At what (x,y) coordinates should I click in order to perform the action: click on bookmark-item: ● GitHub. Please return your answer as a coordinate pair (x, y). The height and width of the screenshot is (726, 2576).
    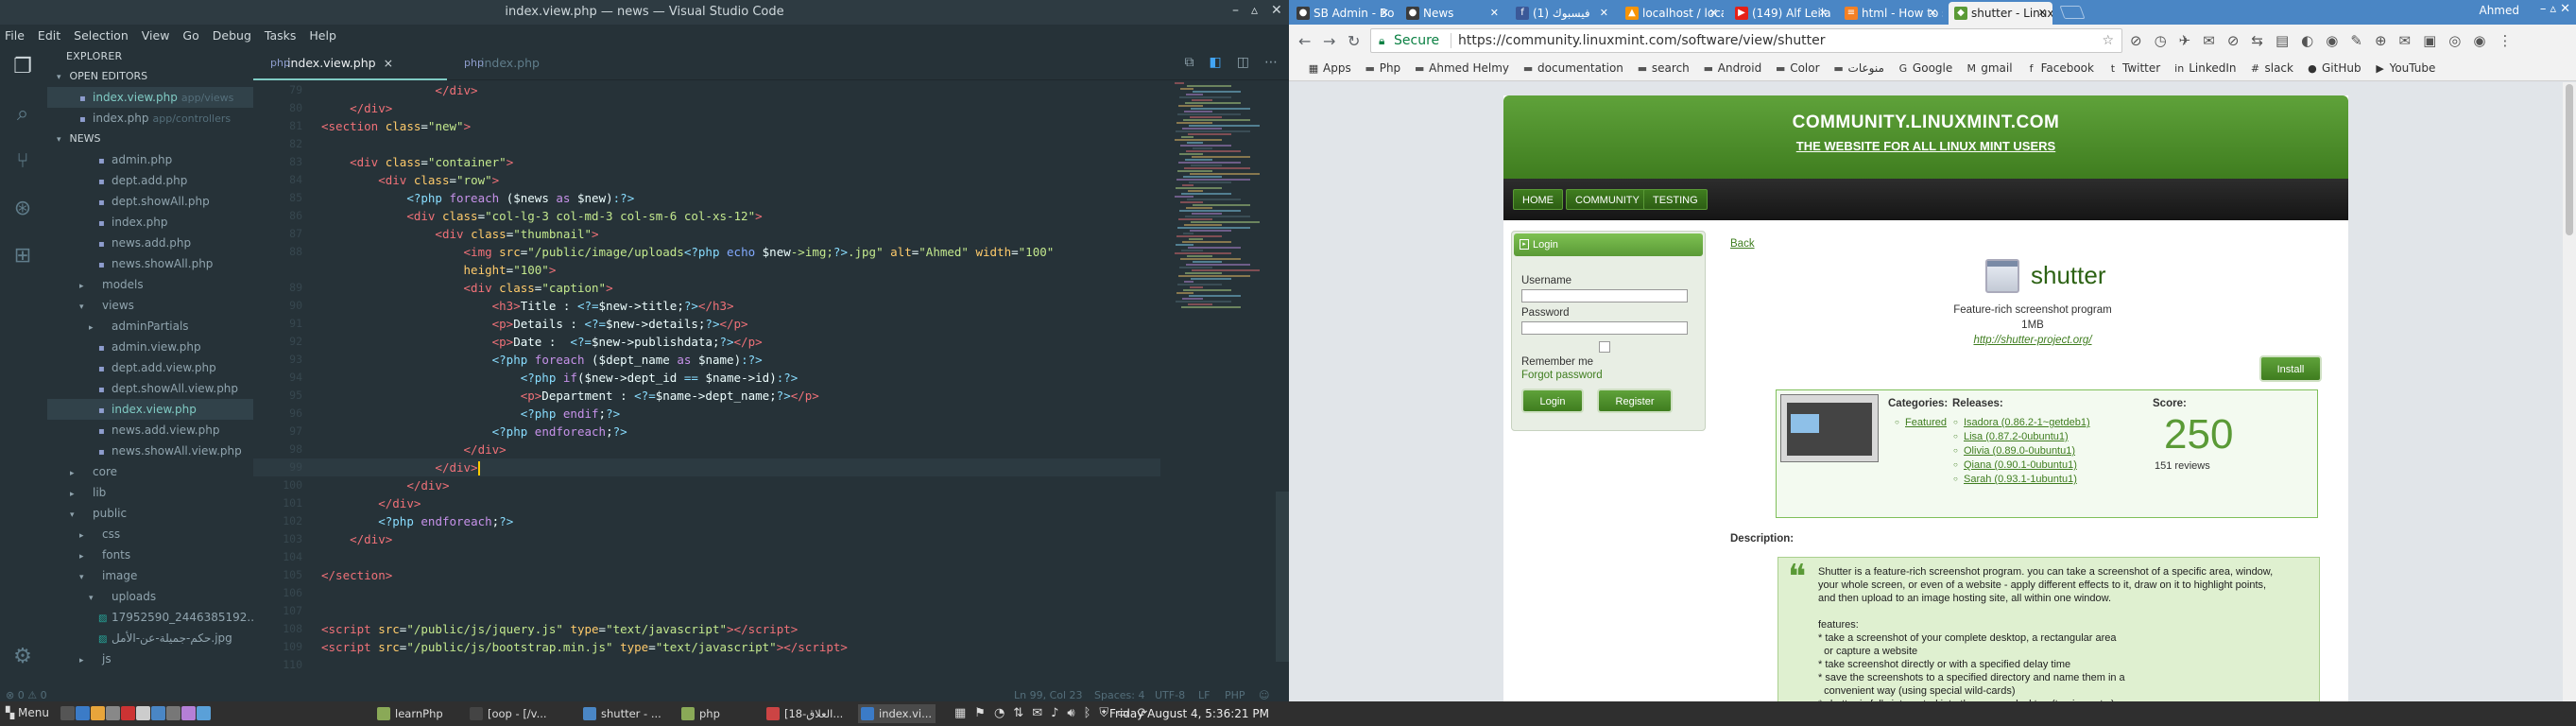
    Looking at the image, I should click on (2334, 68).